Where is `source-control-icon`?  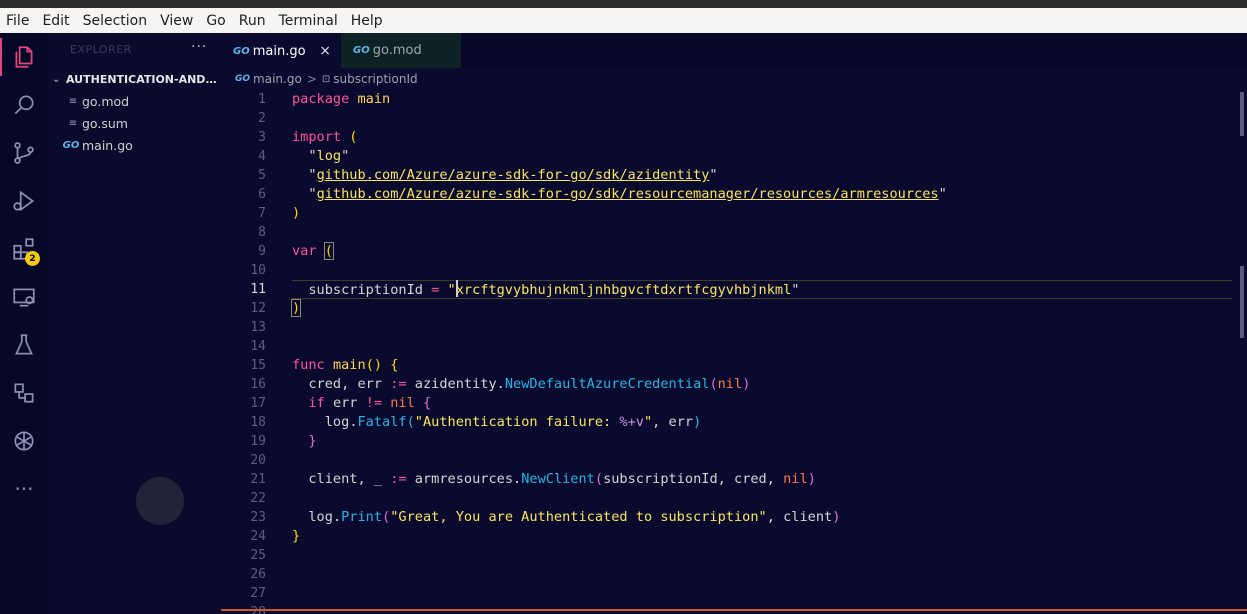 source-control-icon is located at coordinates (24, 153).